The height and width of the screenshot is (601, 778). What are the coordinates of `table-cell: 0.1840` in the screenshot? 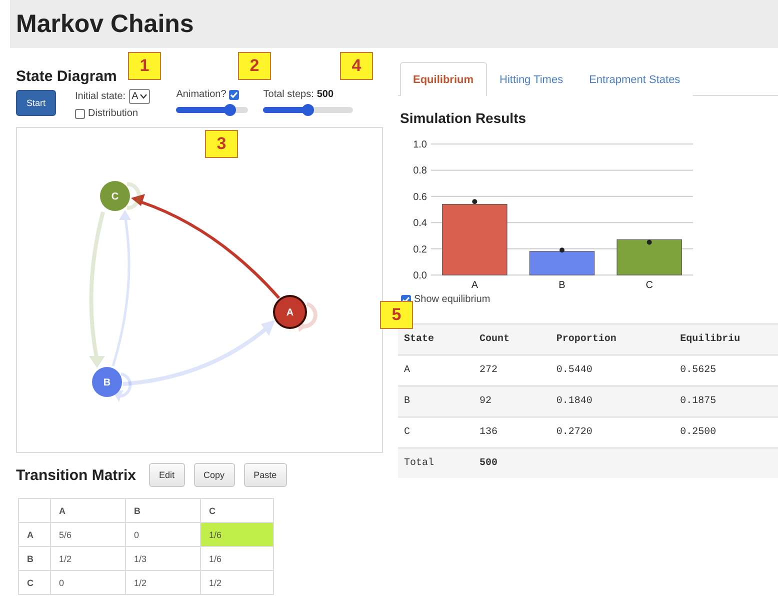 It's located at (612, 401).